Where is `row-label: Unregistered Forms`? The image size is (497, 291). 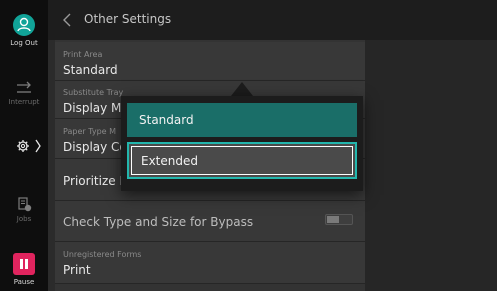
row-label: Unregistered Forms is located at coordinates (102, 254).